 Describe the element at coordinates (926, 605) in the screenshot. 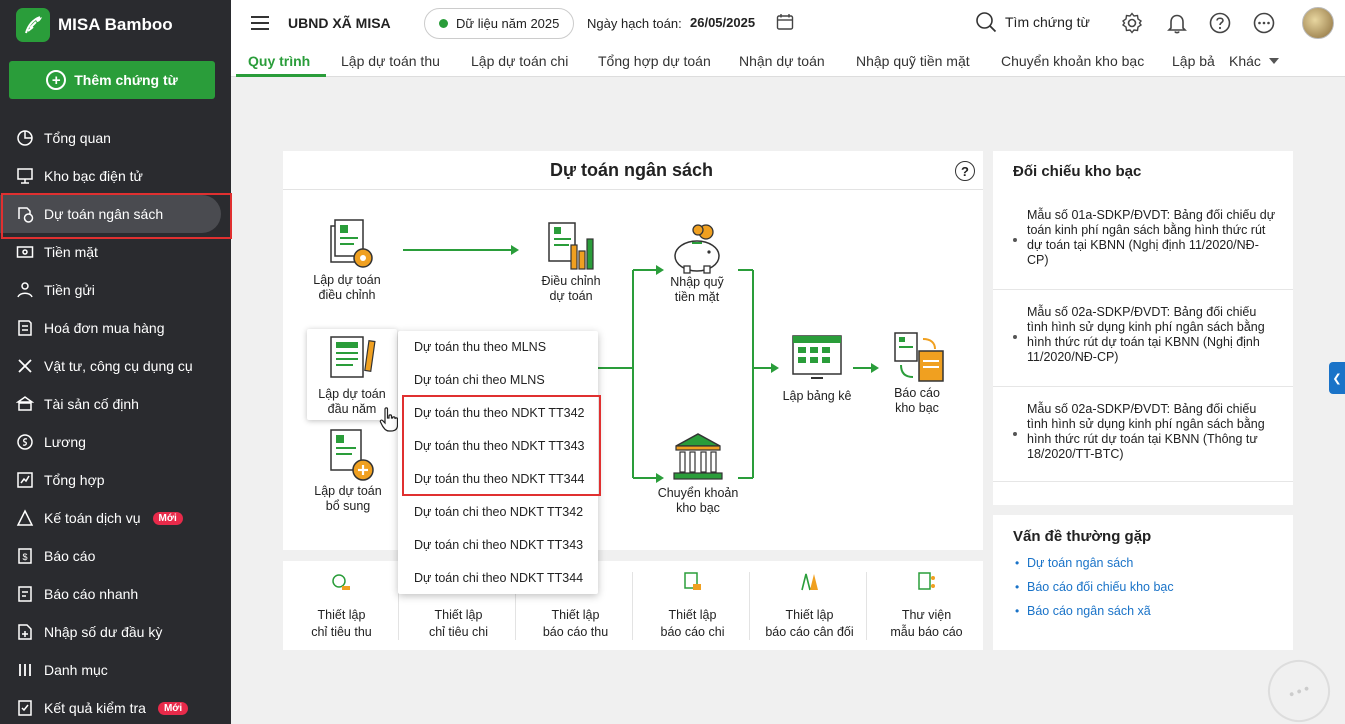

I see `setup-item: Thư viện mẫu báo cáo` at that location.